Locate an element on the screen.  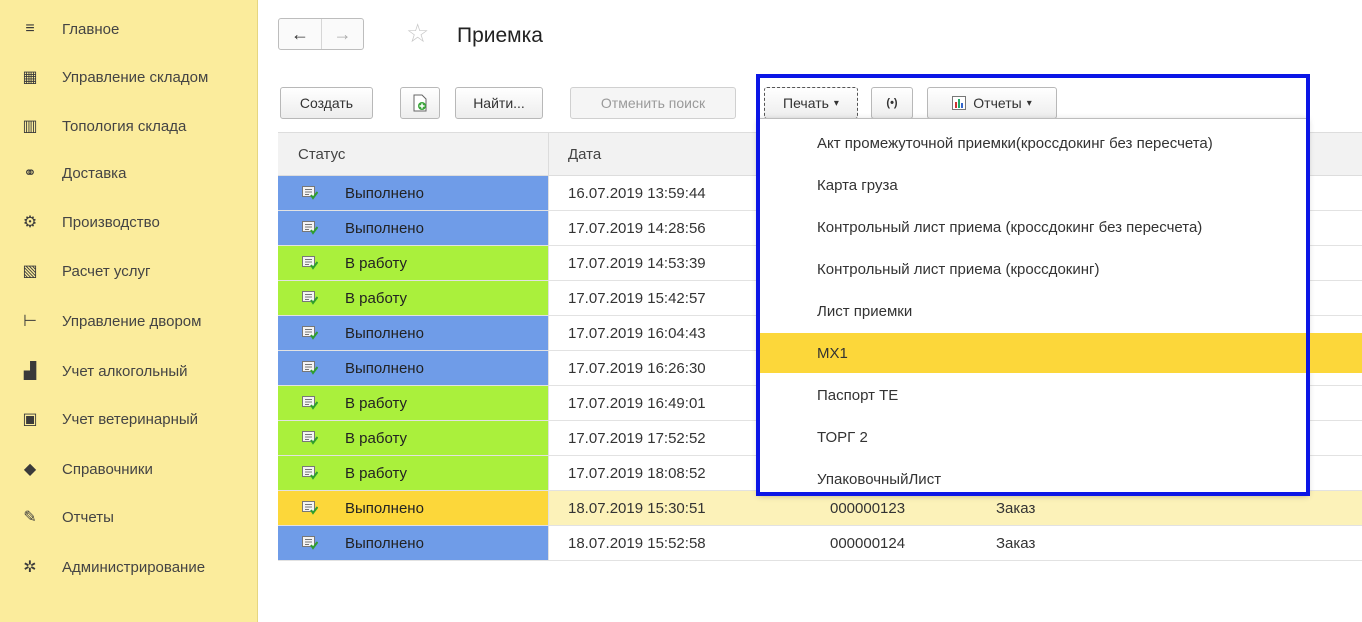
date-cell: 17.07.2019 16:49:01 is located at coordinates (637, 403).